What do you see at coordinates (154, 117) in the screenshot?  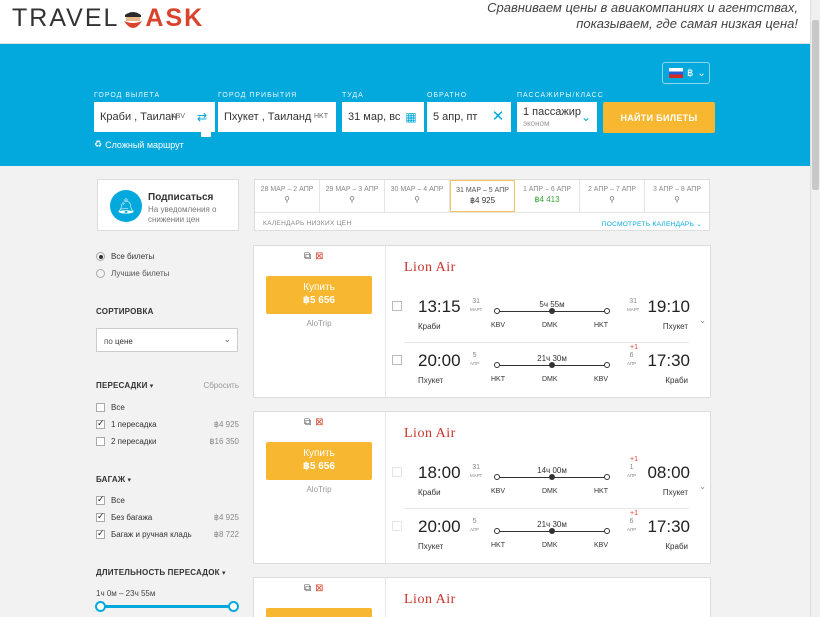 I see `from-field: Краби , Таилан KBV ⇄` at bounding box center [154, 117].